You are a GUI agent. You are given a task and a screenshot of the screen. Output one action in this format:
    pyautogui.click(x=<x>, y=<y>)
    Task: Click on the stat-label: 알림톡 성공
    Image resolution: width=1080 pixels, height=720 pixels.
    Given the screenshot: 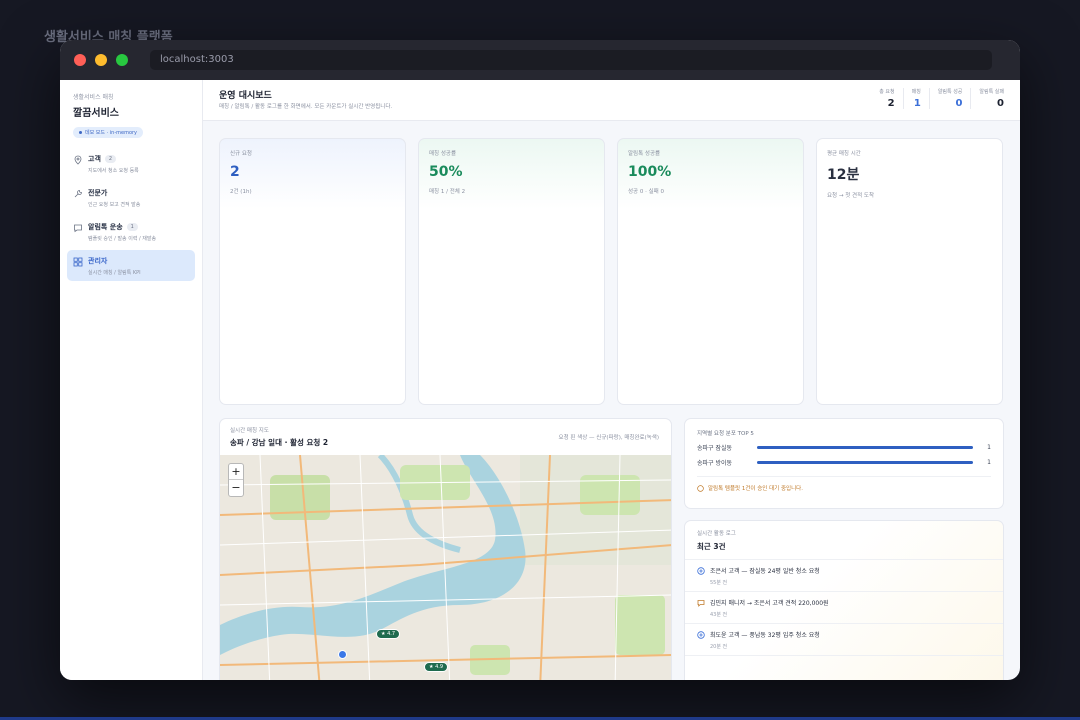 What is the action you would take?
    pyautogui.click(x=950, y=92)
    